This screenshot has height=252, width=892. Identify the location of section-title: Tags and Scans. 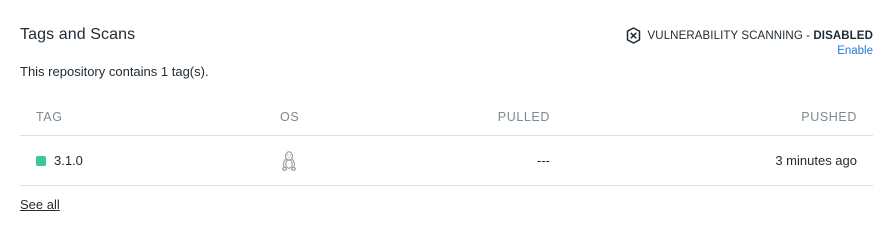
(78, 34).